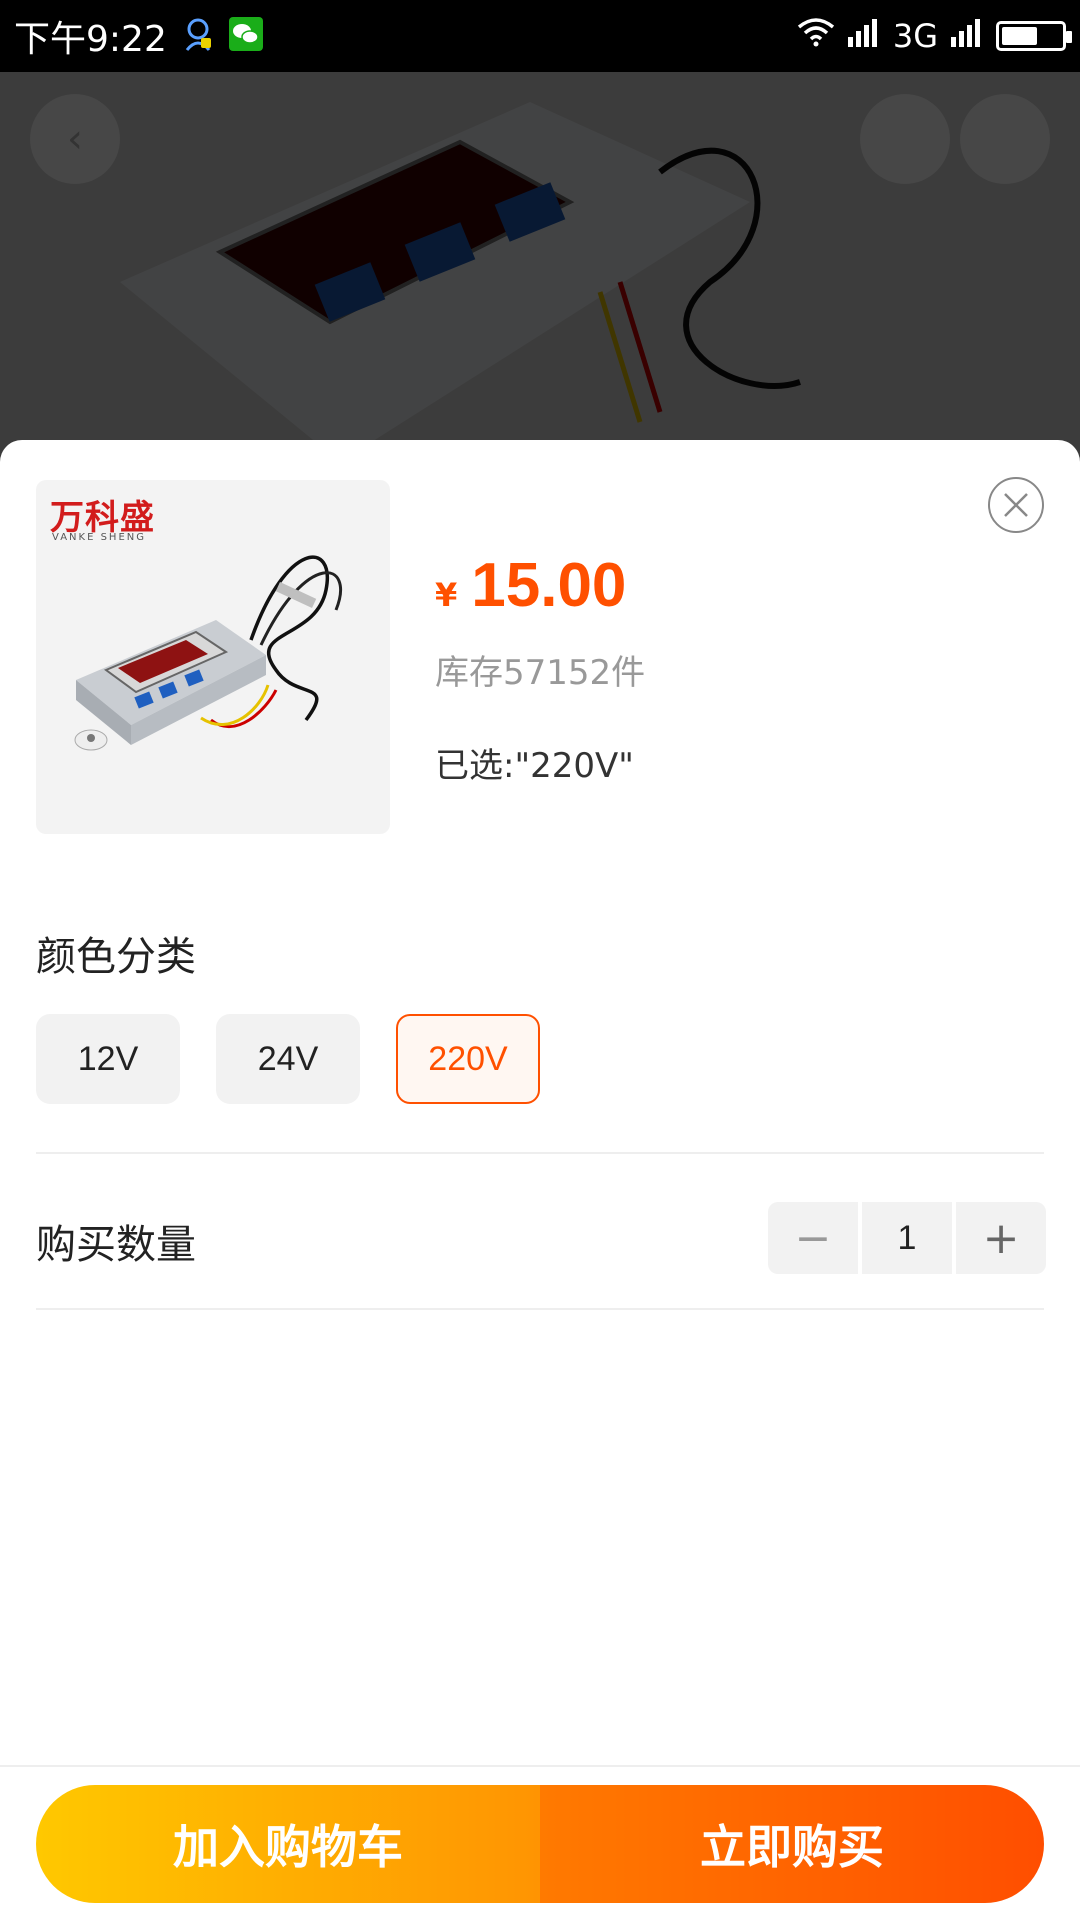 The width and height of the screenshot is (1080, 1920). I want to click on selected-variant-text: 已选:"220V", so click(534, 766).